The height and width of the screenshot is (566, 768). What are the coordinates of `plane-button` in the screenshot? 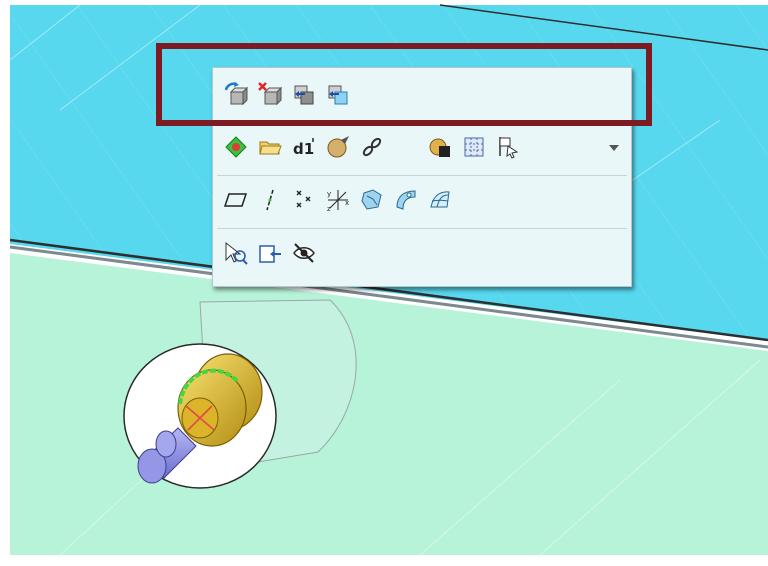 It's located at (236, 200).